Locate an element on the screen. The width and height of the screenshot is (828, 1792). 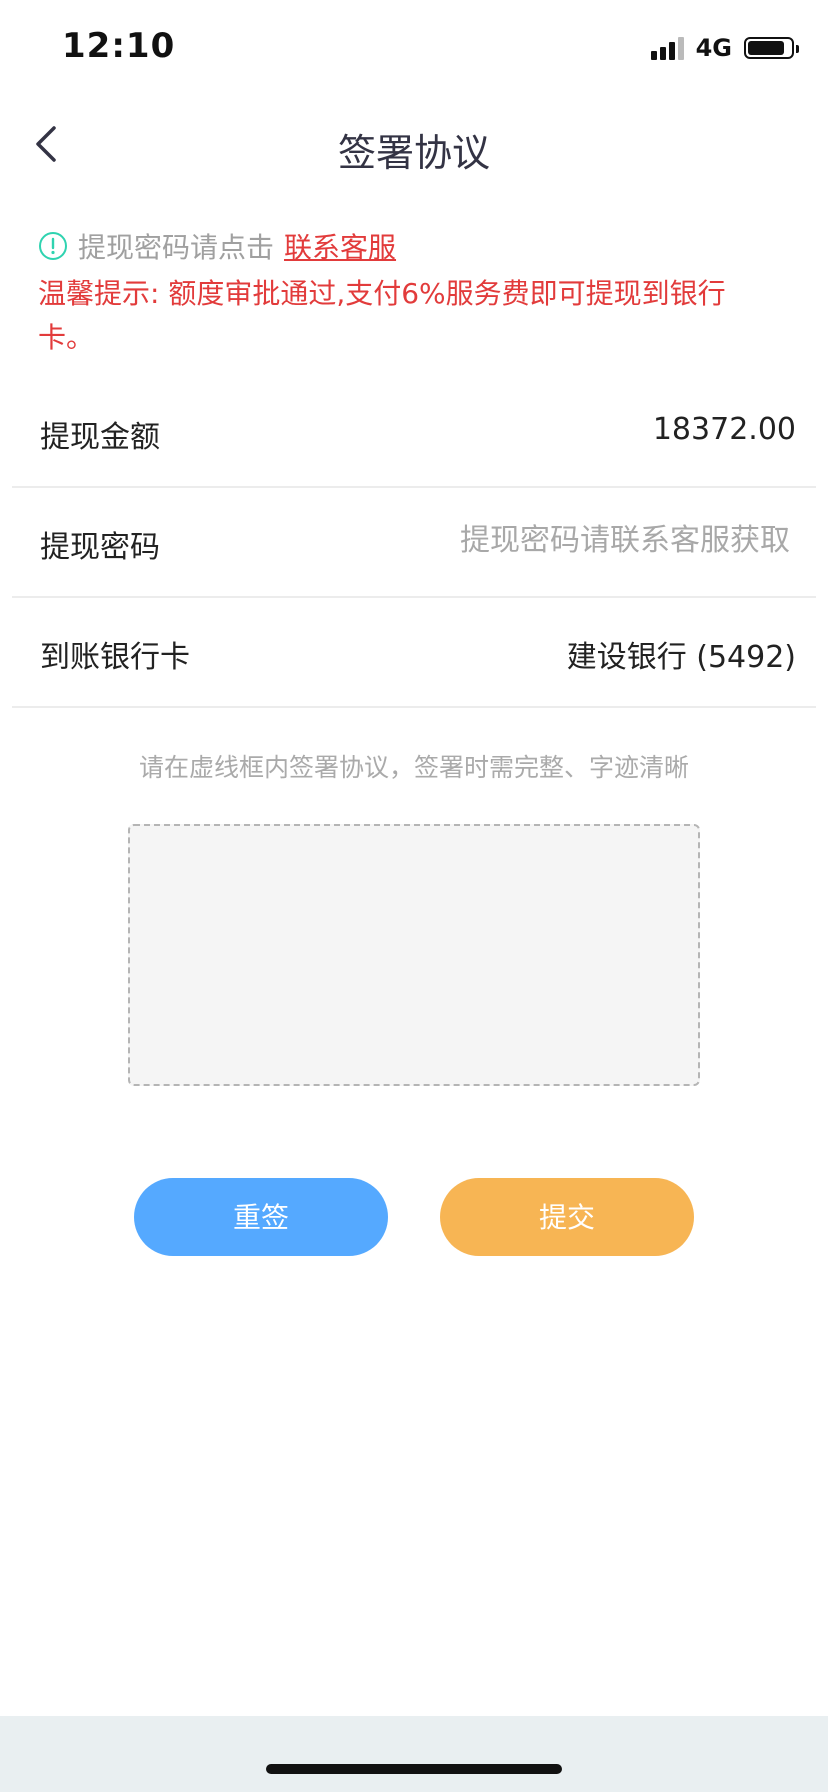
page-title: 签署协议 is located at coordinates (413, 153).